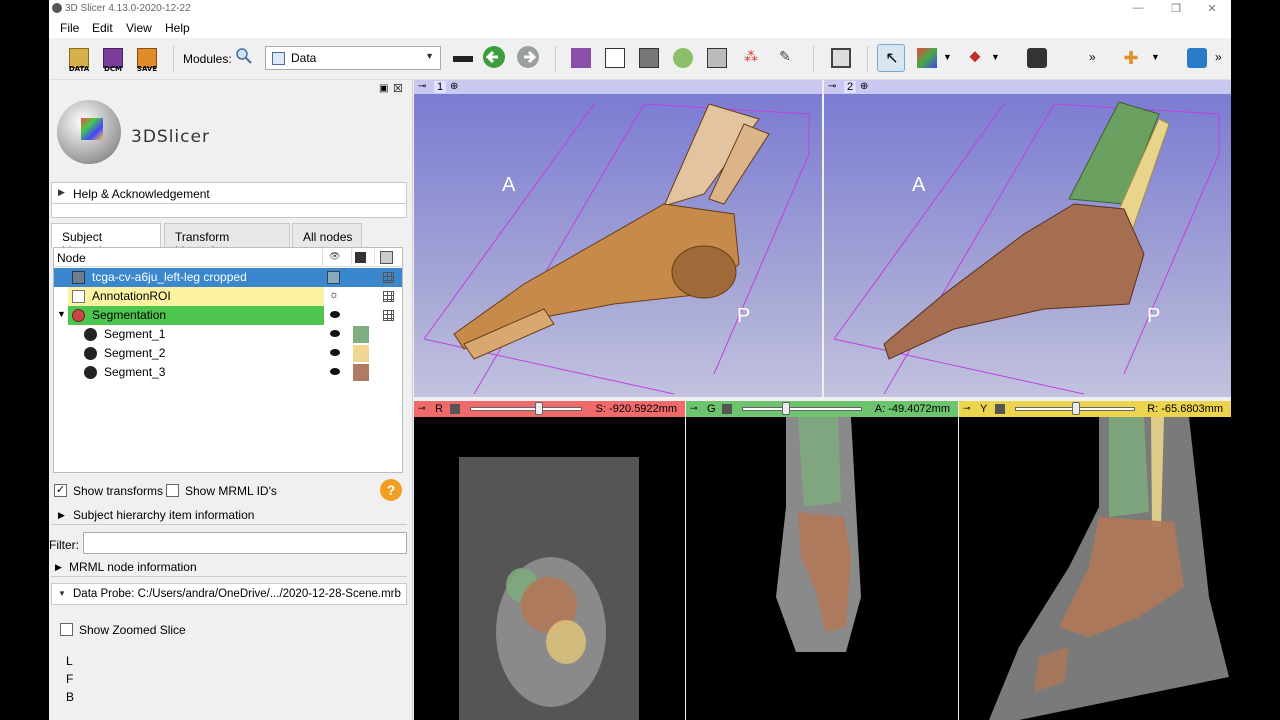  Describe the element at coordinates (163, 515) in the screenshot. I see `item-info-section: Subject hierarchy item information` at that location.